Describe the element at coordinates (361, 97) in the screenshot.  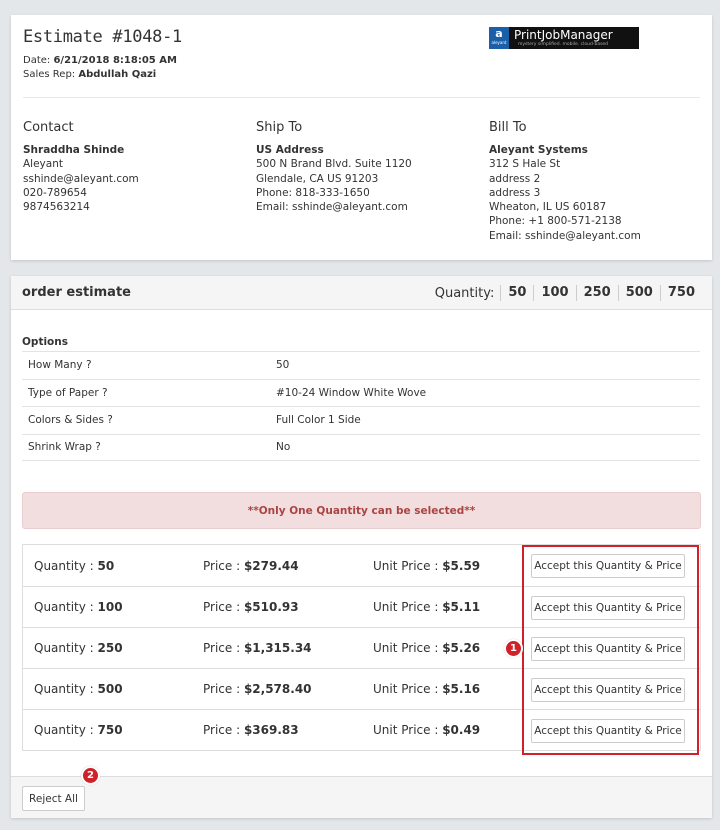
I see `header-divider` at that location.